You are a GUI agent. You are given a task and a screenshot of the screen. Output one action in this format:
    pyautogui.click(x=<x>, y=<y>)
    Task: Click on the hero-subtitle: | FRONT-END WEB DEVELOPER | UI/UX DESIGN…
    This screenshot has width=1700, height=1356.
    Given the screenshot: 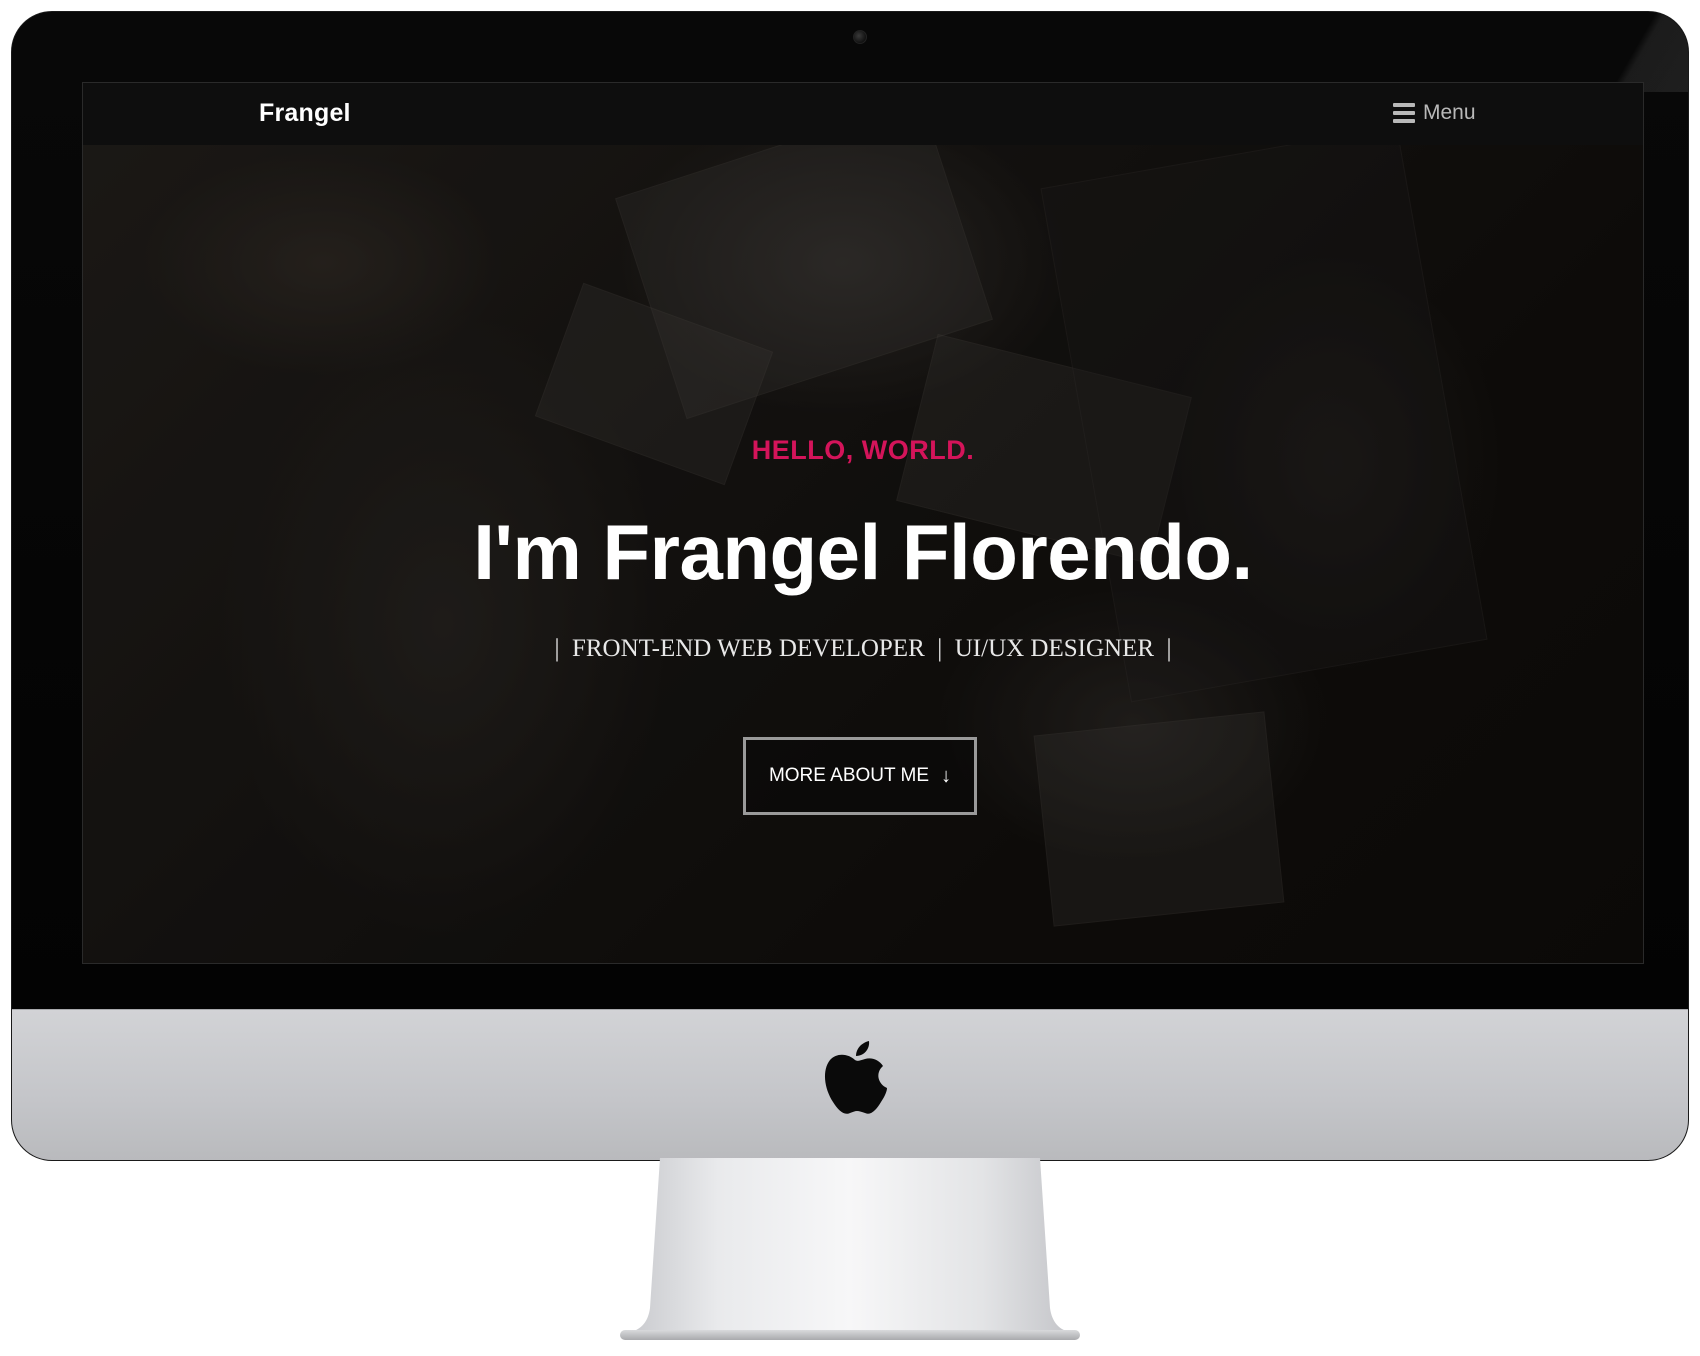 What is the action you would take?
    pyautogui.click(x=863, y=648)
    